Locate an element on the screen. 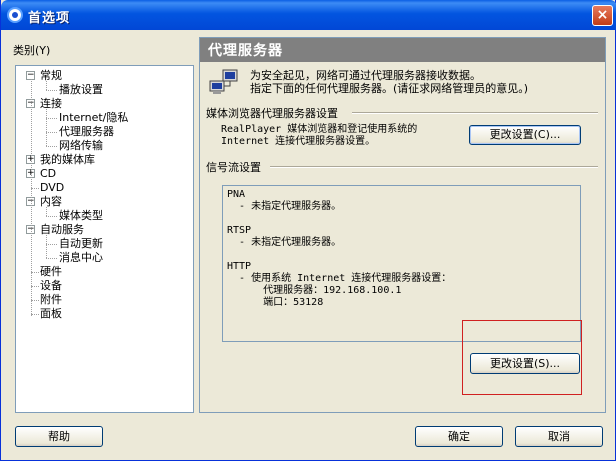  browser-desc-line-2: Internet 连接代理服务器设置。 is located at coordinates (298, 141).